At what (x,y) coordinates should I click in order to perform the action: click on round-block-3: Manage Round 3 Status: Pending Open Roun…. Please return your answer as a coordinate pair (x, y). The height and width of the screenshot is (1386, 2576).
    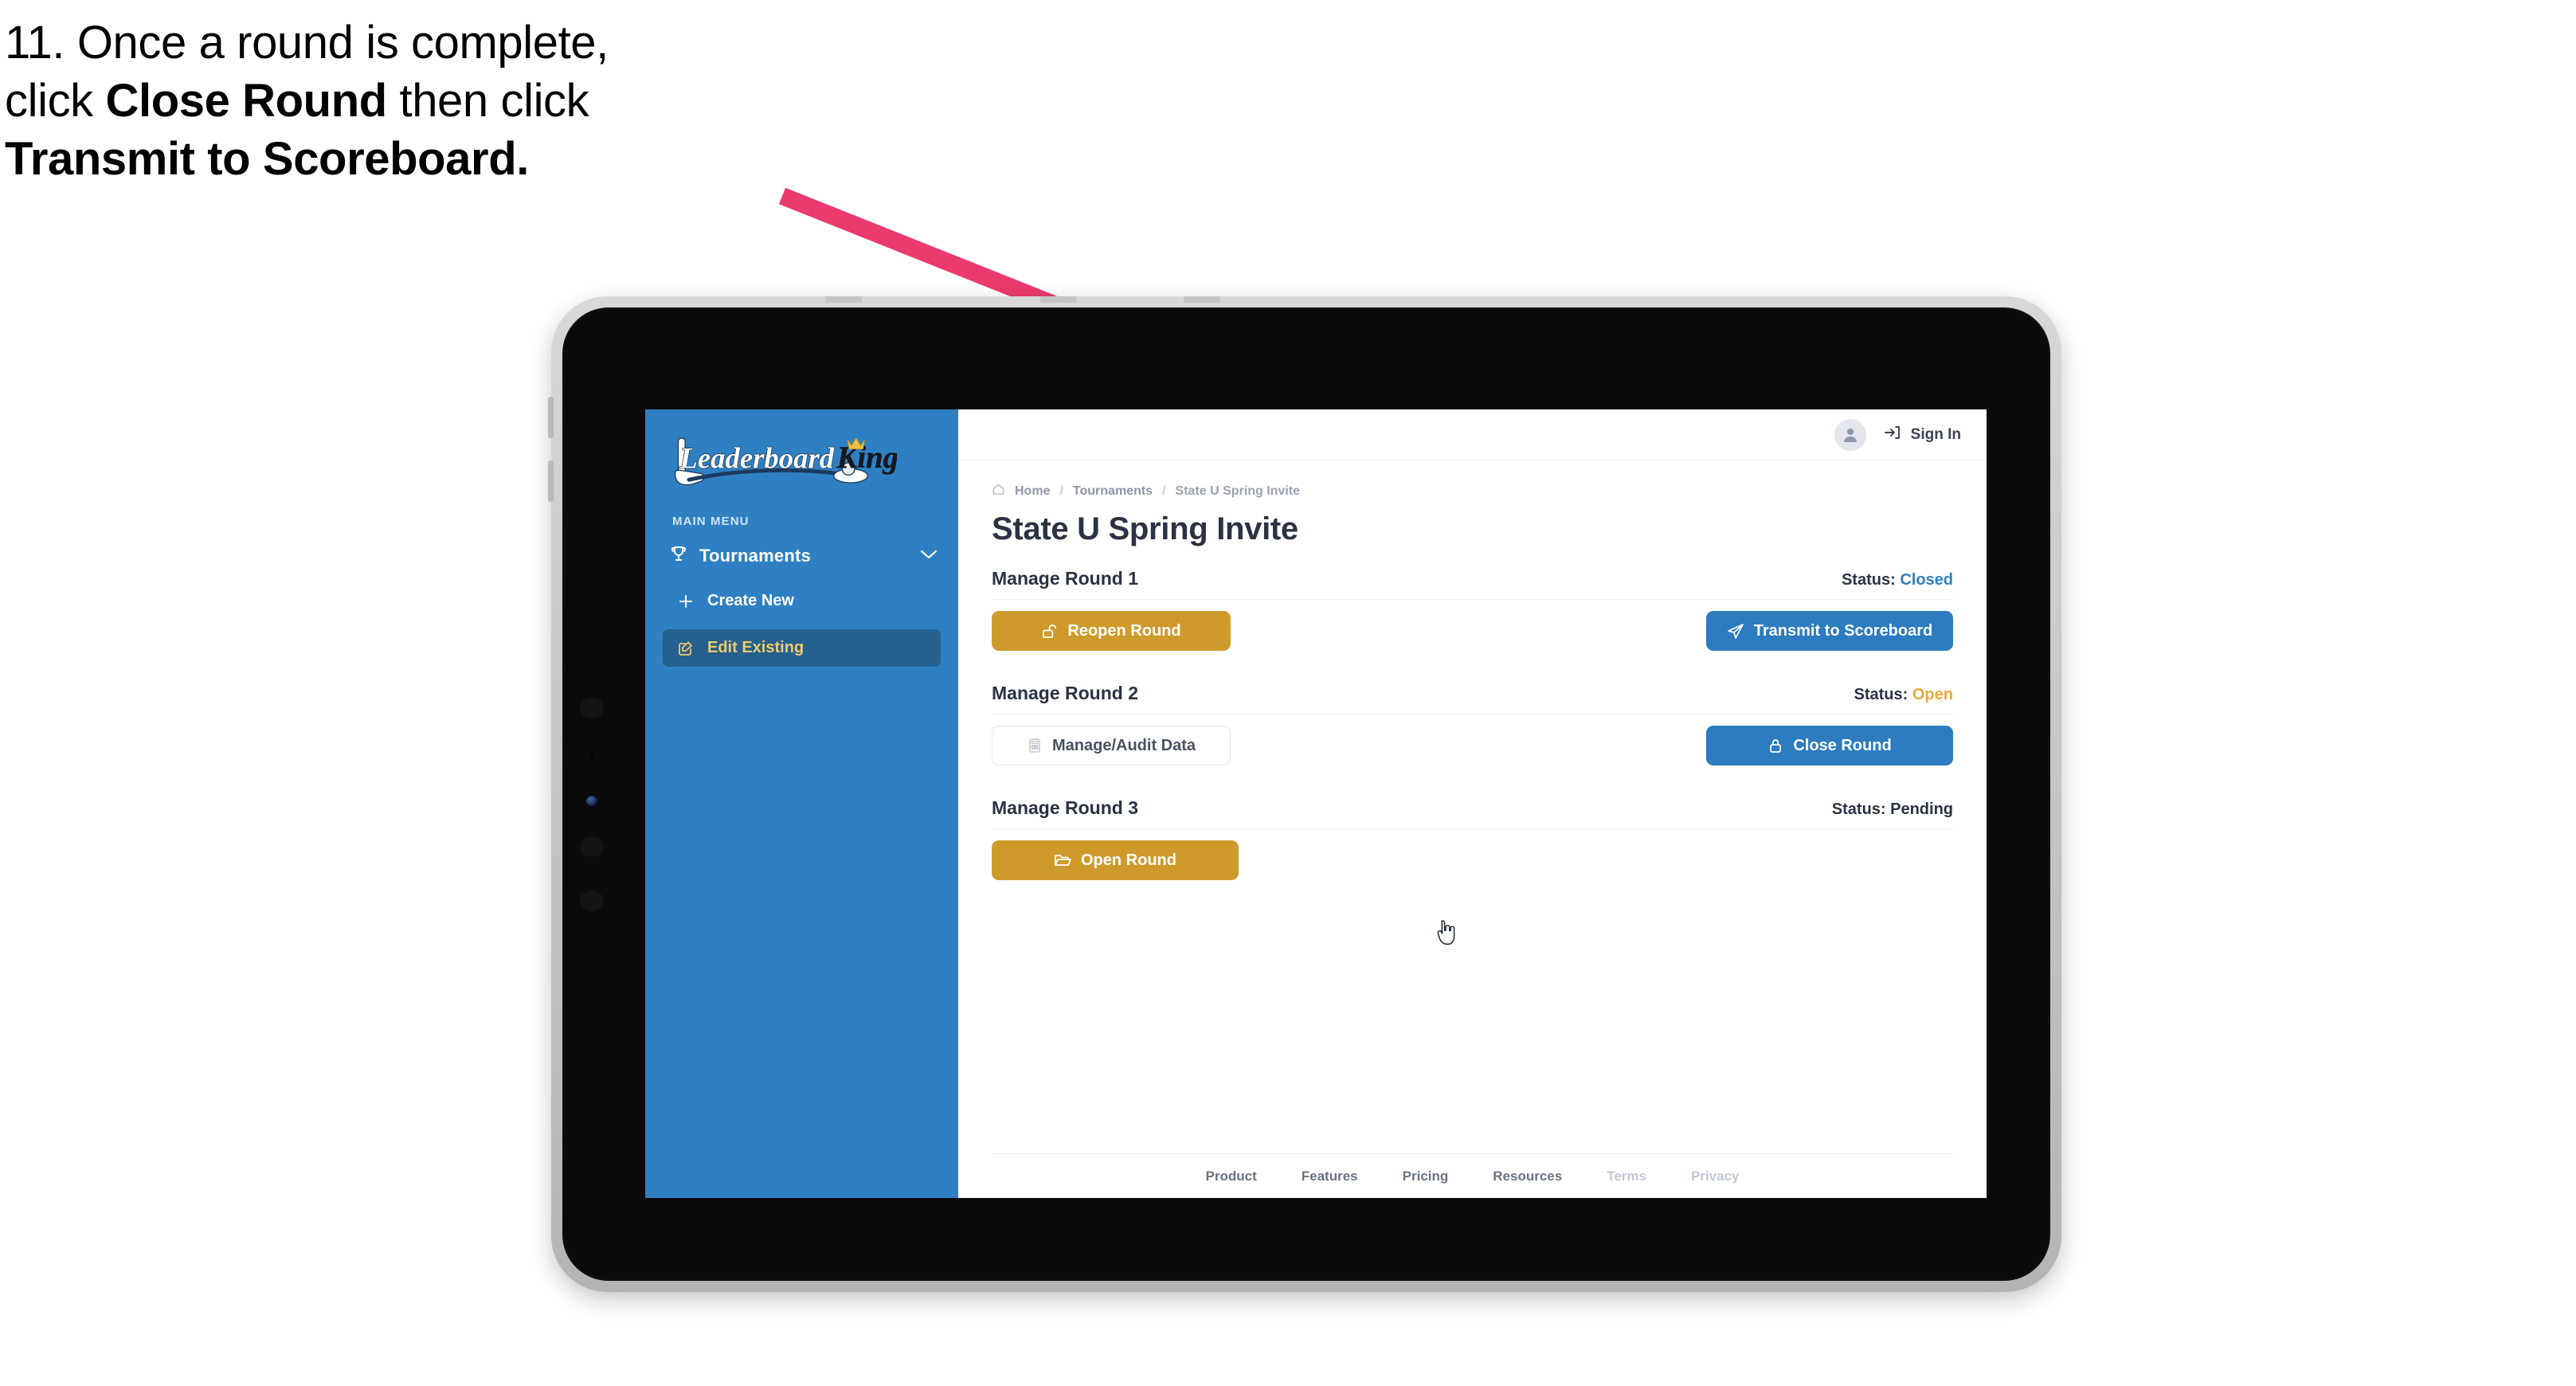
    Looking at the image, I should click on (1472, 838).